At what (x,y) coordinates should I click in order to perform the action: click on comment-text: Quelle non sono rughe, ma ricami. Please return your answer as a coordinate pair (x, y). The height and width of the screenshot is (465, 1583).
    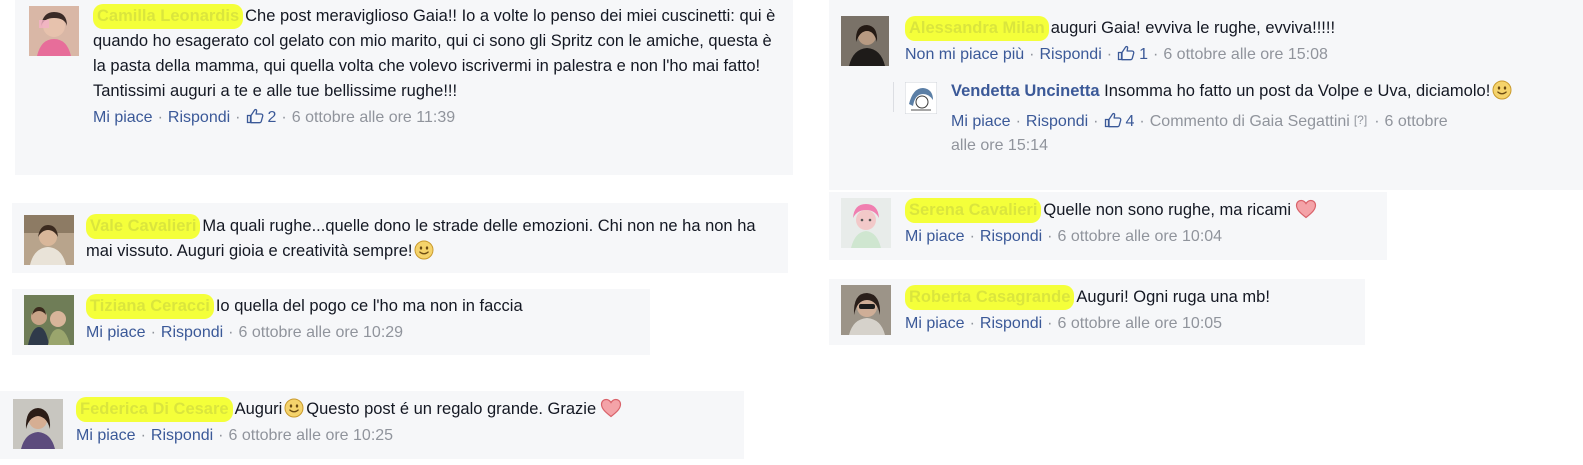
    Looking at the image, I should click on (1167, 210).